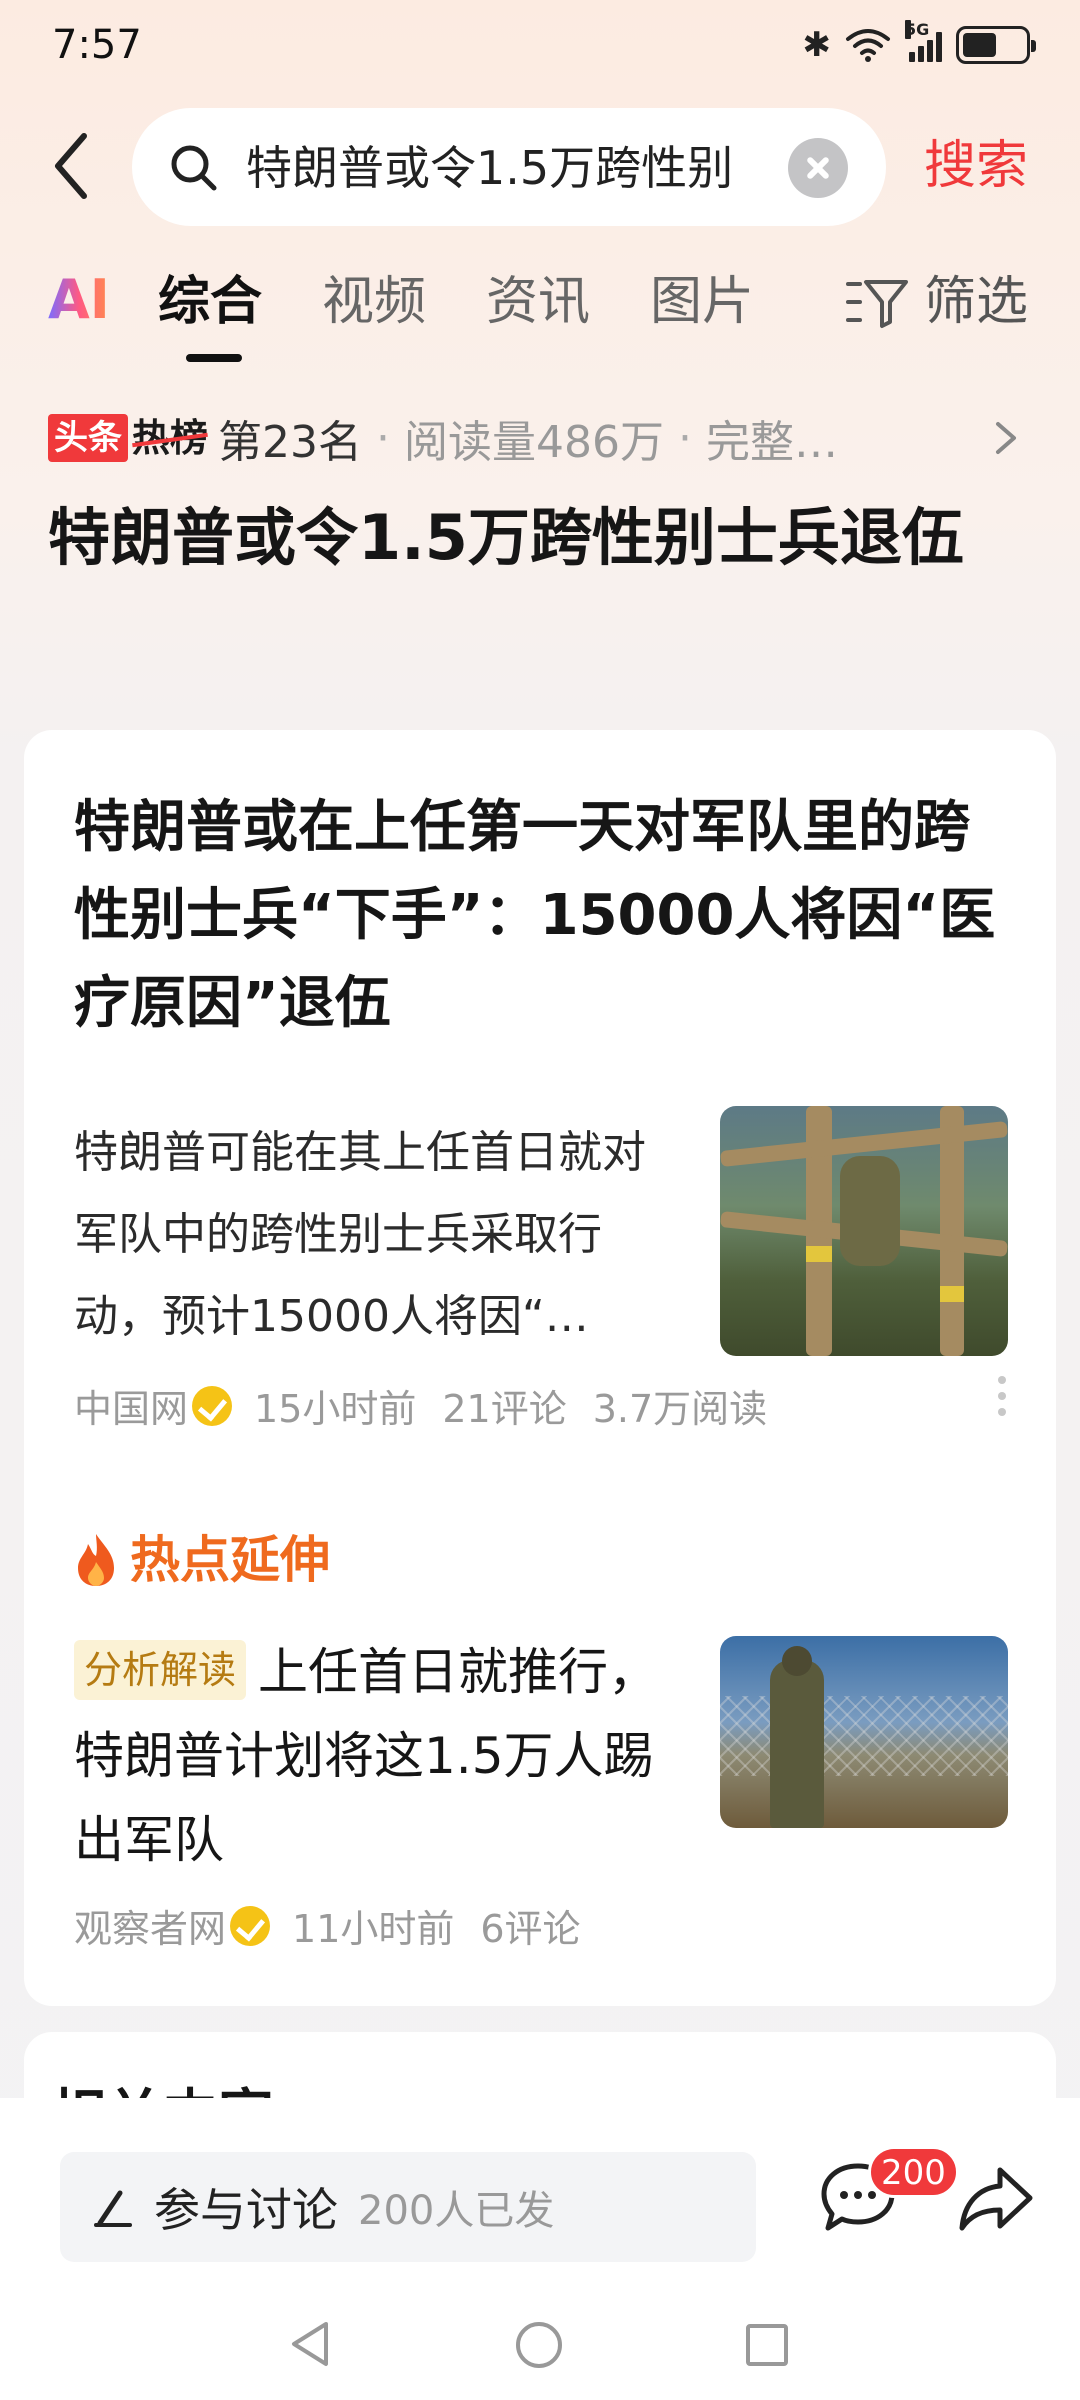 This screenshot has width=1080, height=2400. I want to click on related-article-meta: 观察者网 11小时前 6评论, so click(340, 1925).